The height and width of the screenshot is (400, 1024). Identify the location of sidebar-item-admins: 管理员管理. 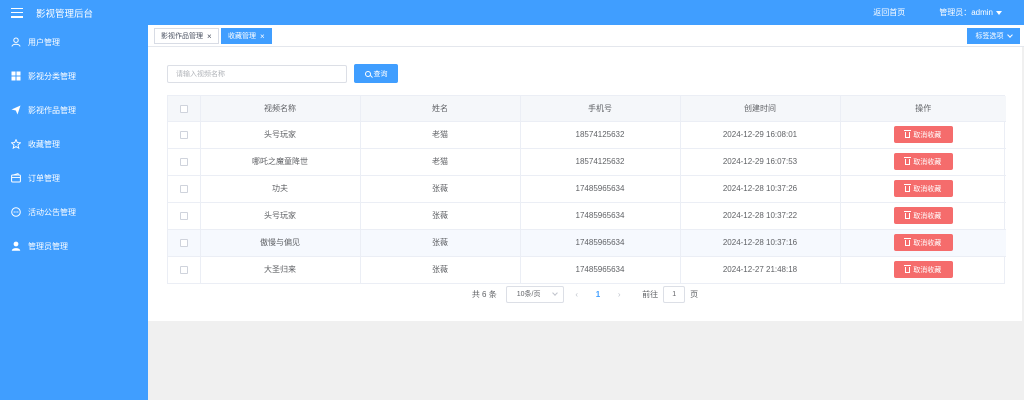
(74, 246).